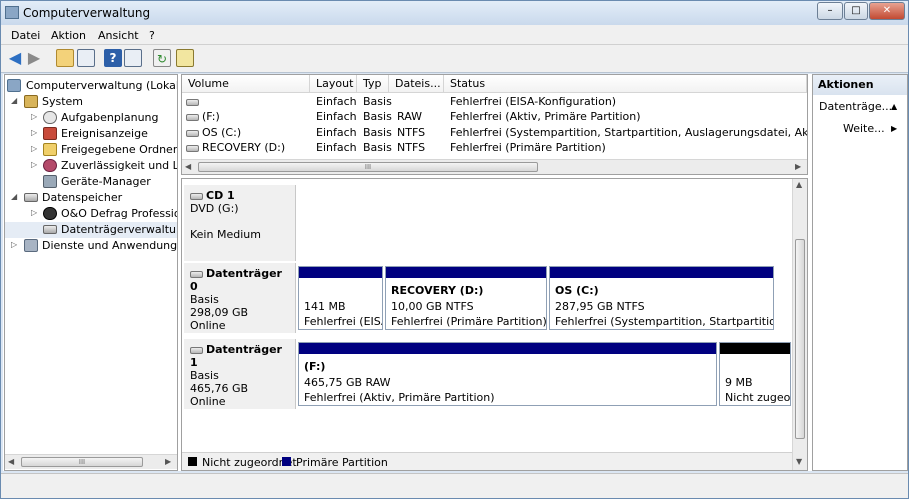 The width and height of the screenshot is (909, 499). I want to click on graph-vertical-scrollbar: ▲ ▼, so click(799, 324).